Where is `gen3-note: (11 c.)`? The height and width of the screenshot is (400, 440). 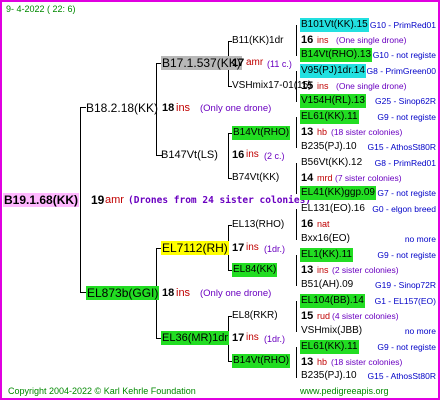 gen3-note: (11 c.) is located at coordinates (279, 64).